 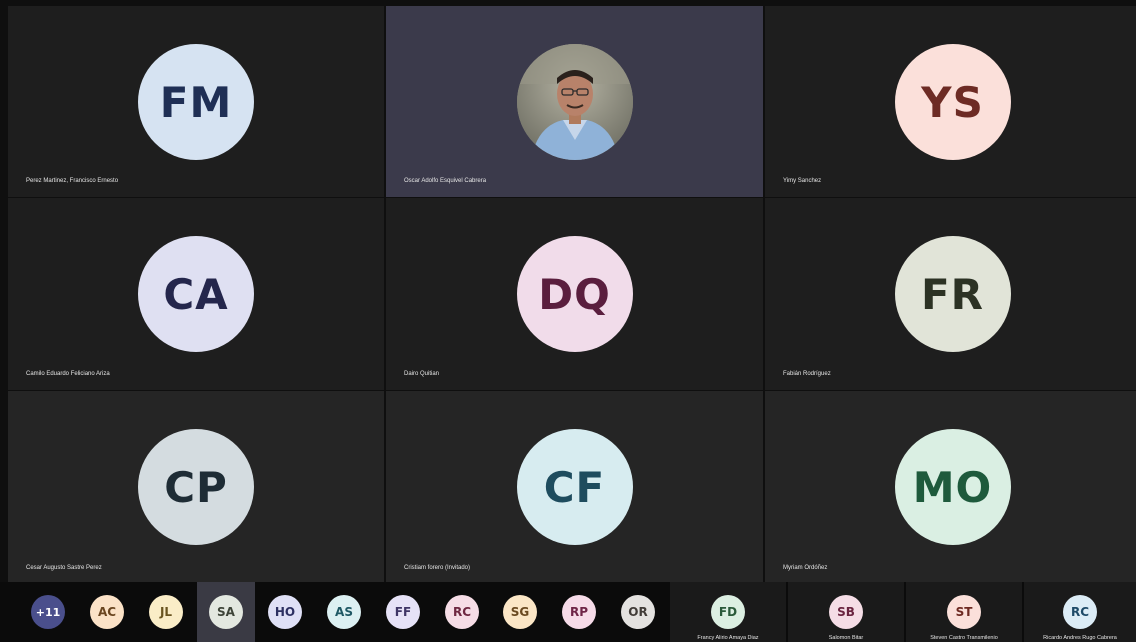 What do you see at coordinates (638, 612) in the screenshot?
I see `avatar: OR` at bounding box center [638, 612].